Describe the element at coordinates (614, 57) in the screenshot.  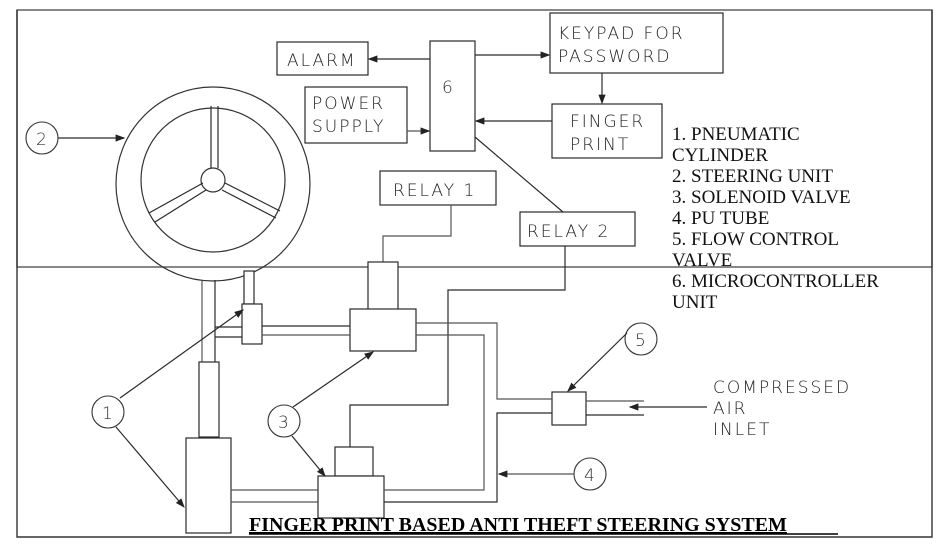
I see `keypad-label-line2: PASSWORD` at that location.